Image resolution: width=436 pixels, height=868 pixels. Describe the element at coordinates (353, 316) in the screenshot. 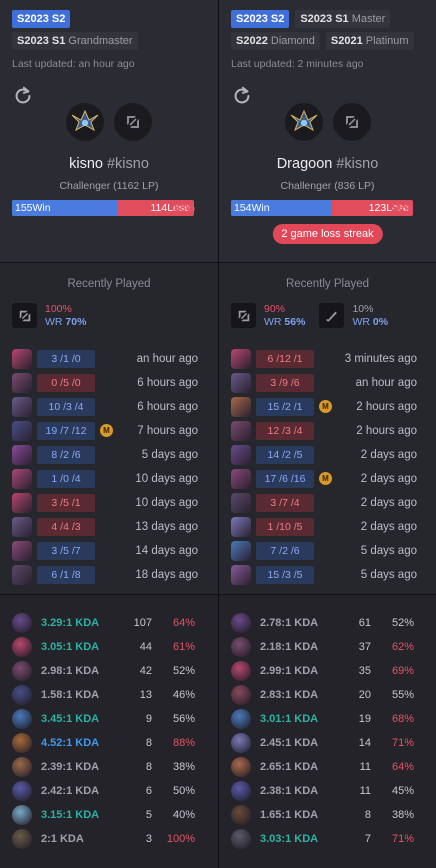

I see `role-stat: 10% WR 0%` at that location.